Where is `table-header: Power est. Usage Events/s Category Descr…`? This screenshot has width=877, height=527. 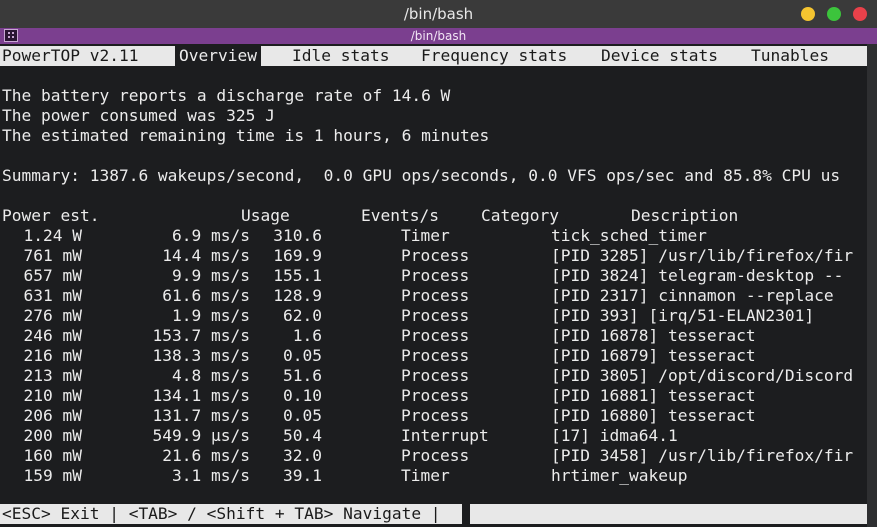 table-header: Power est. Usage Events/s Category Descr… is located at coordinates (433, 216).